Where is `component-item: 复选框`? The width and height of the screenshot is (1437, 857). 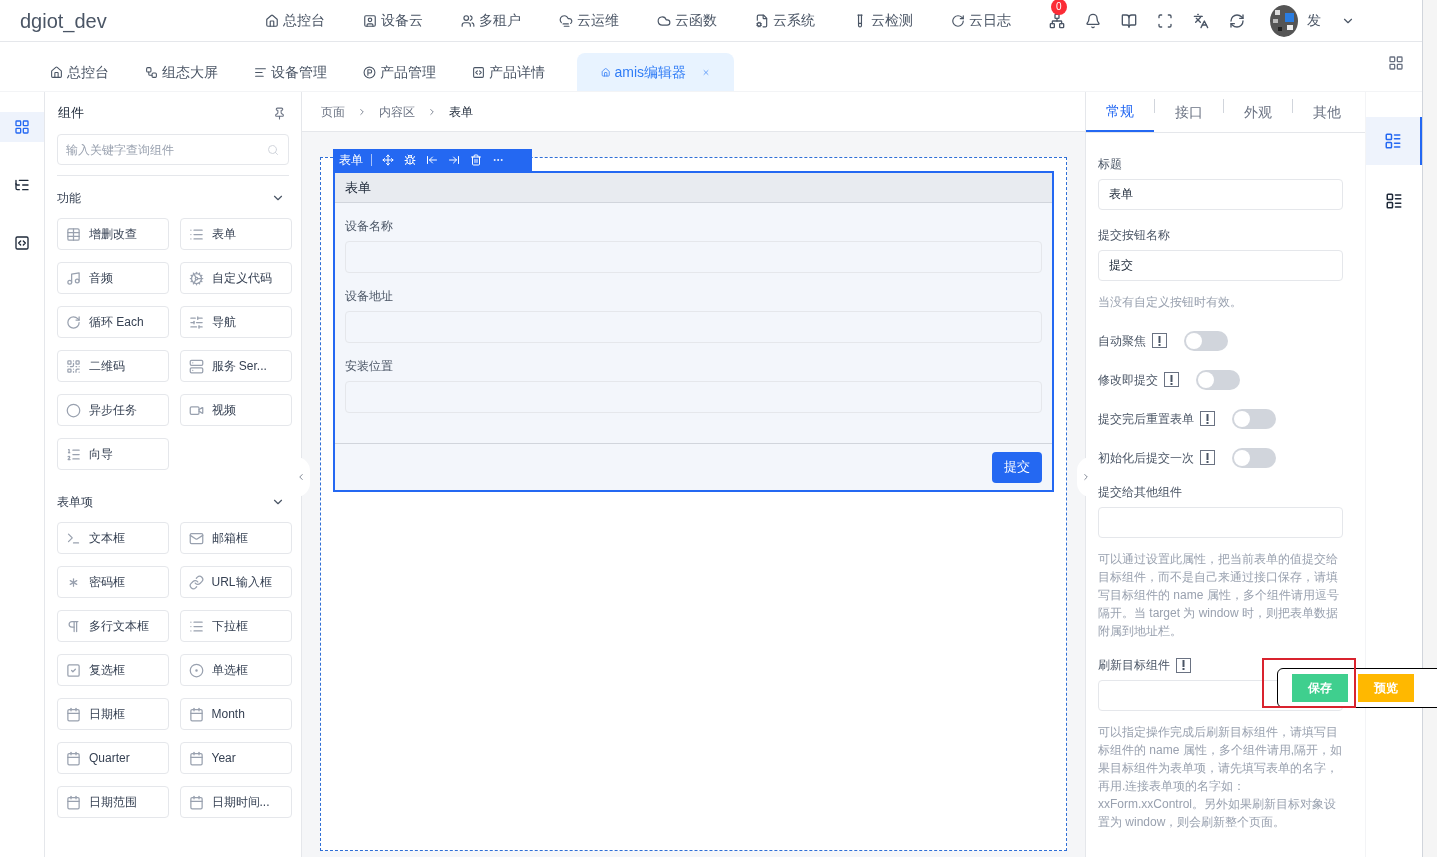 component-item: 复选框 is located at coordinates (113, 670).